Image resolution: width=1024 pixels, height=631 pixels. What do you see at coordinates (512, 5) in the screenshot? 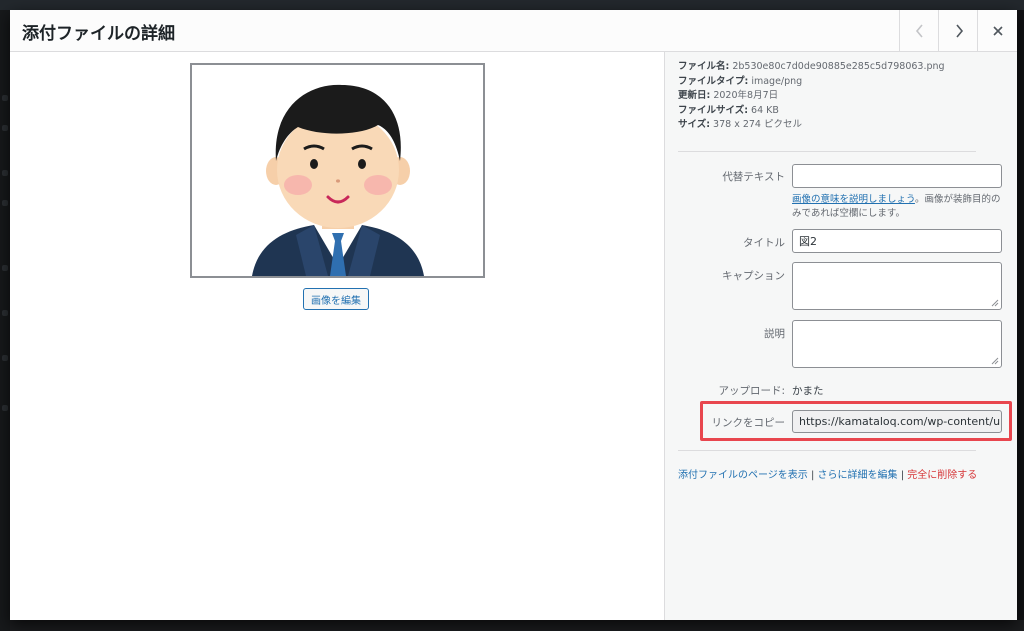
I see `admin-bar` at bounding box center [512, 5].